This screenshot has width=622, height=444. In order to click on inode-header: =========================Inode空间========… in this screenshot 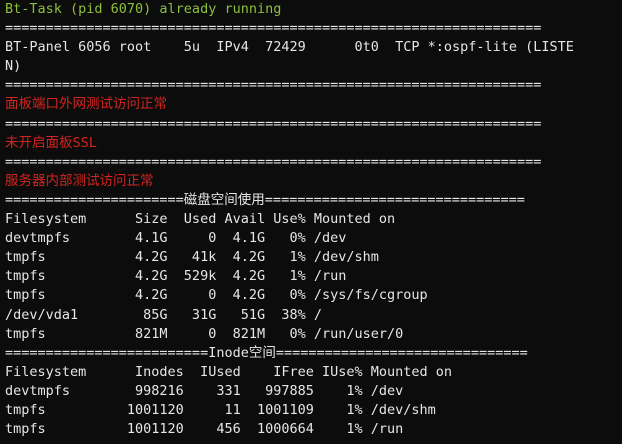, I will do `click(266, 352)`.